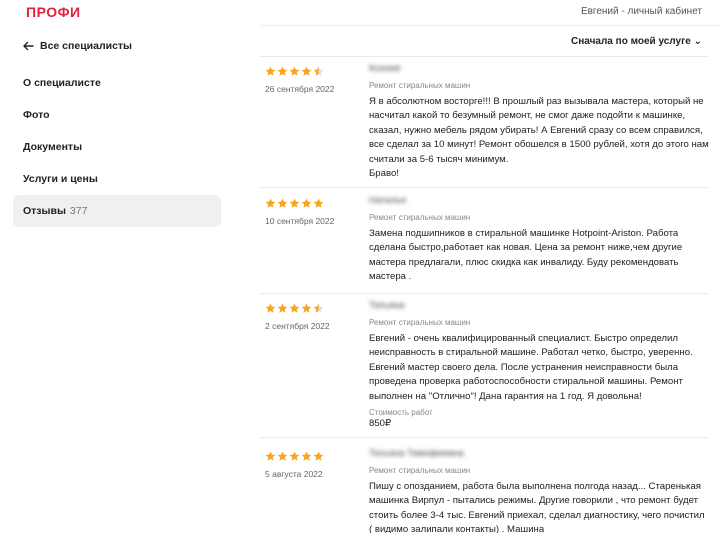 The image size is (720, 533). Describe the element at coordinates (697, 41) in the screenshot. I see `chevron-down-icon: ⌄` at that location.